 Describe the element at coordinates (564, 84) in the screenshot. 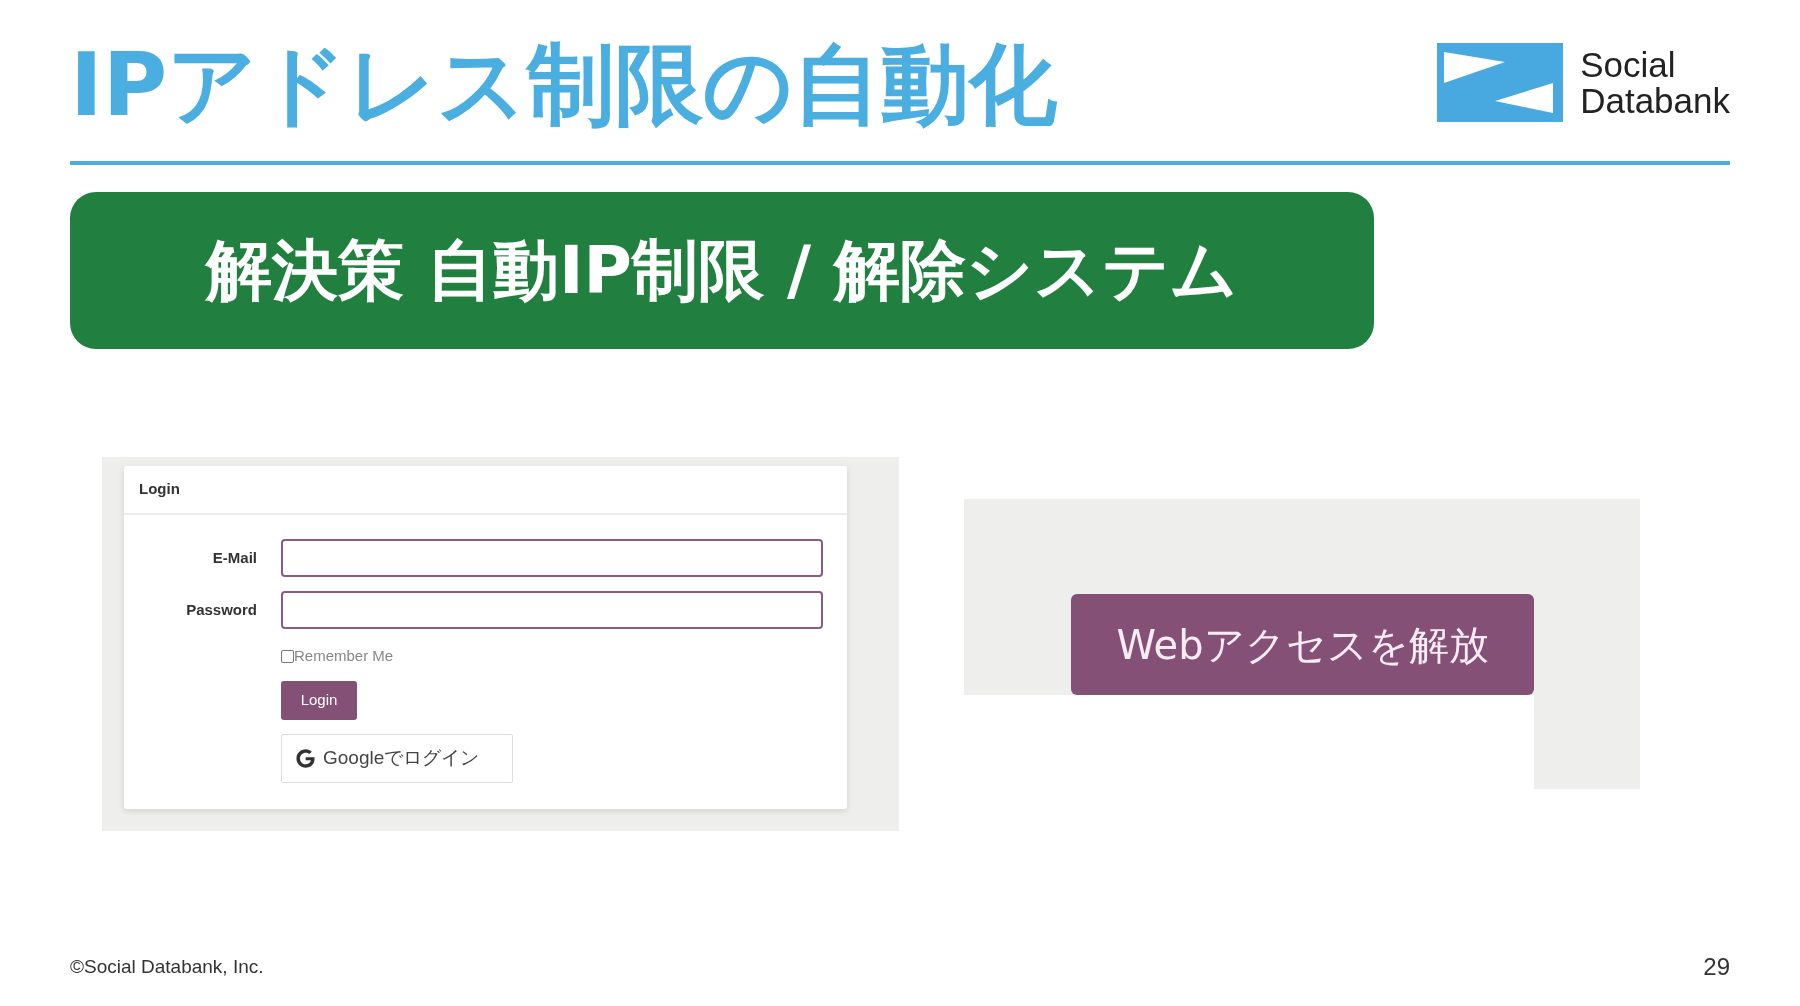

I see `slide-title: IPアドレス制限の自動化` at that location.